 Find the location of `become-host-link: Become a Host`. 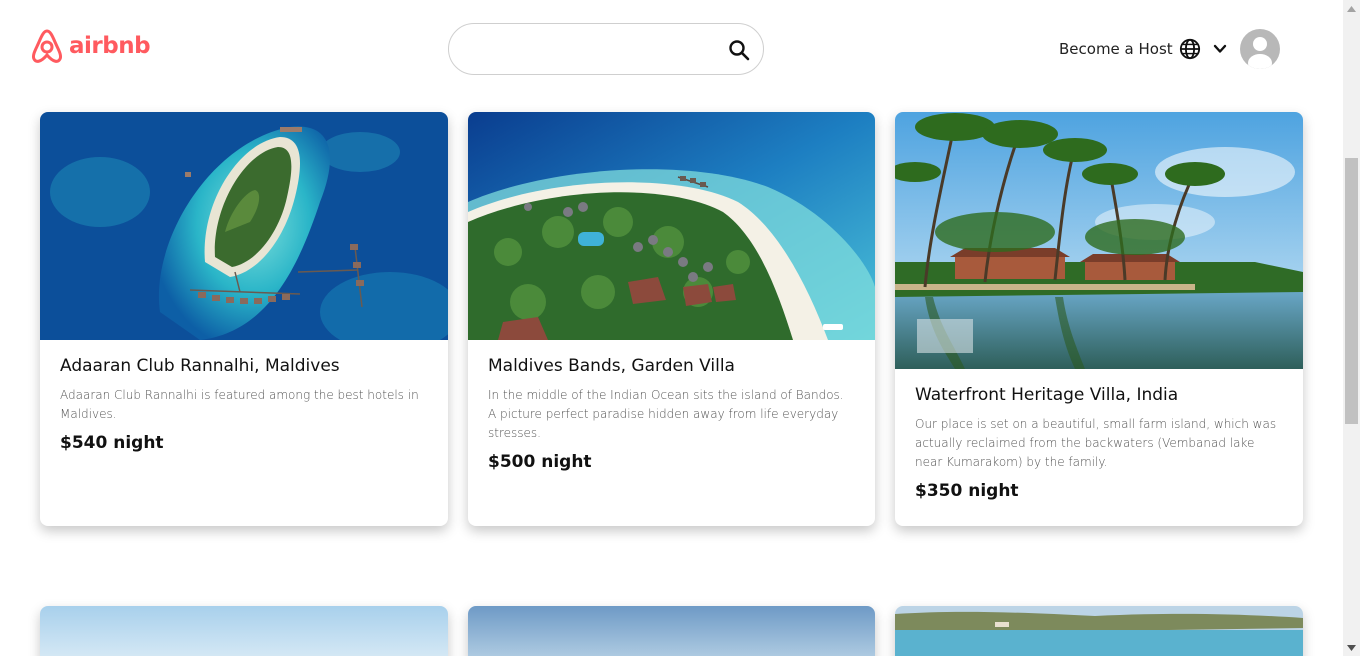

become-host-link: Become a Host is located at coordinates (1116, 49).